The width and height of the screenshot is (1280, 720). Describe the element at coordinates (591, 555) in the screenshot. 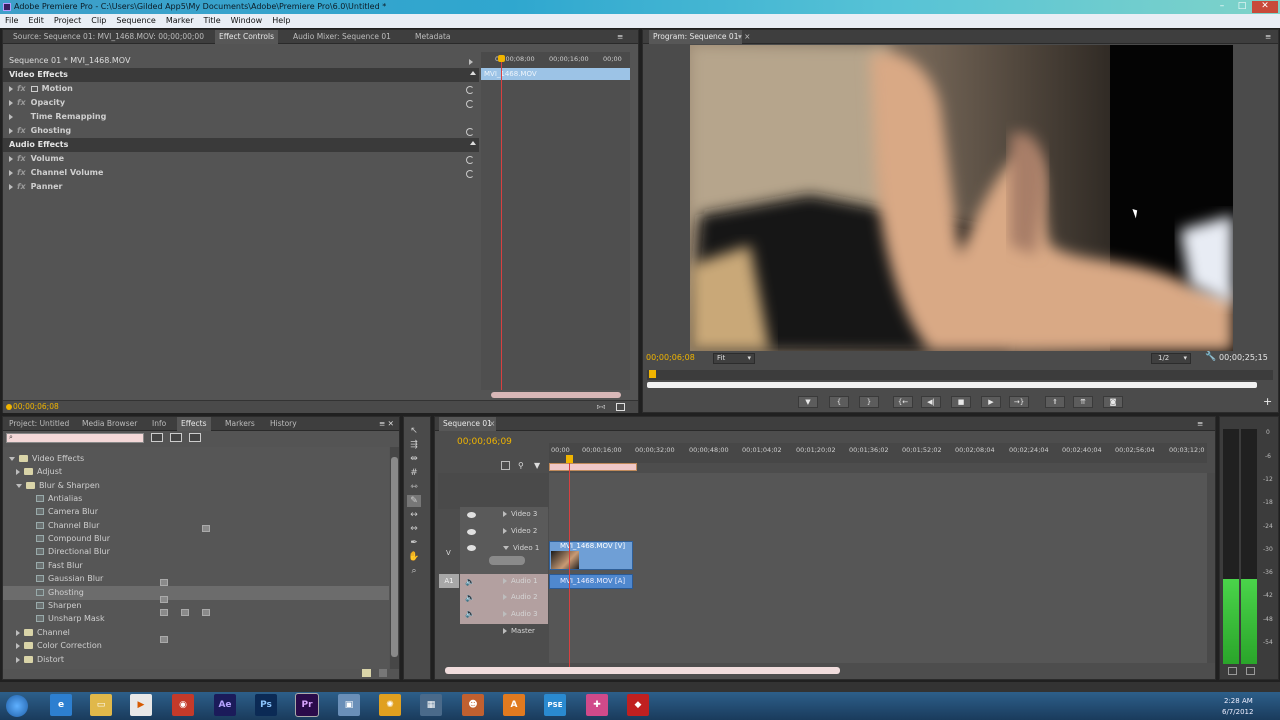

I see `video-clip: MVI_1468.MOV [V]` at that location.